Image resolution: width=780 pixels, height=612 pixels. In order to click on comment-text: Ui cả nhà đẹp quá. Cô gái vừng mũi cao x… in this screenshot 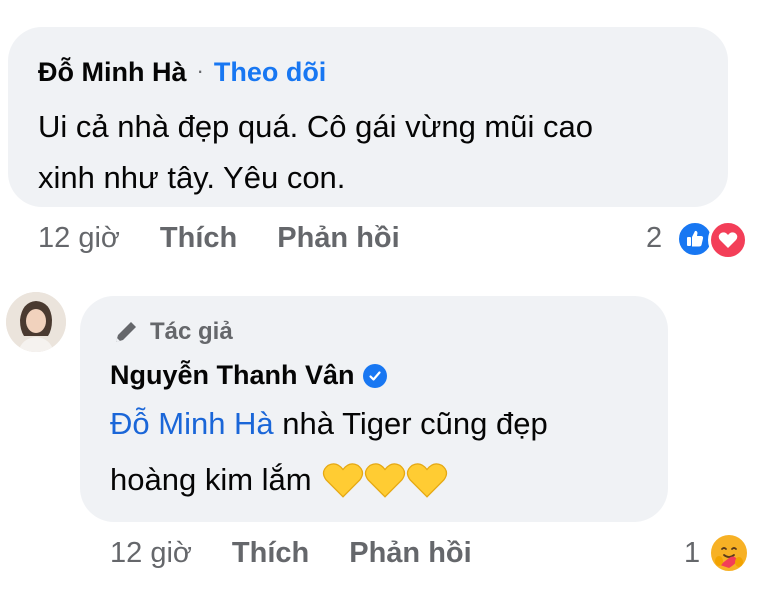, I will do `click(315, 152)`.